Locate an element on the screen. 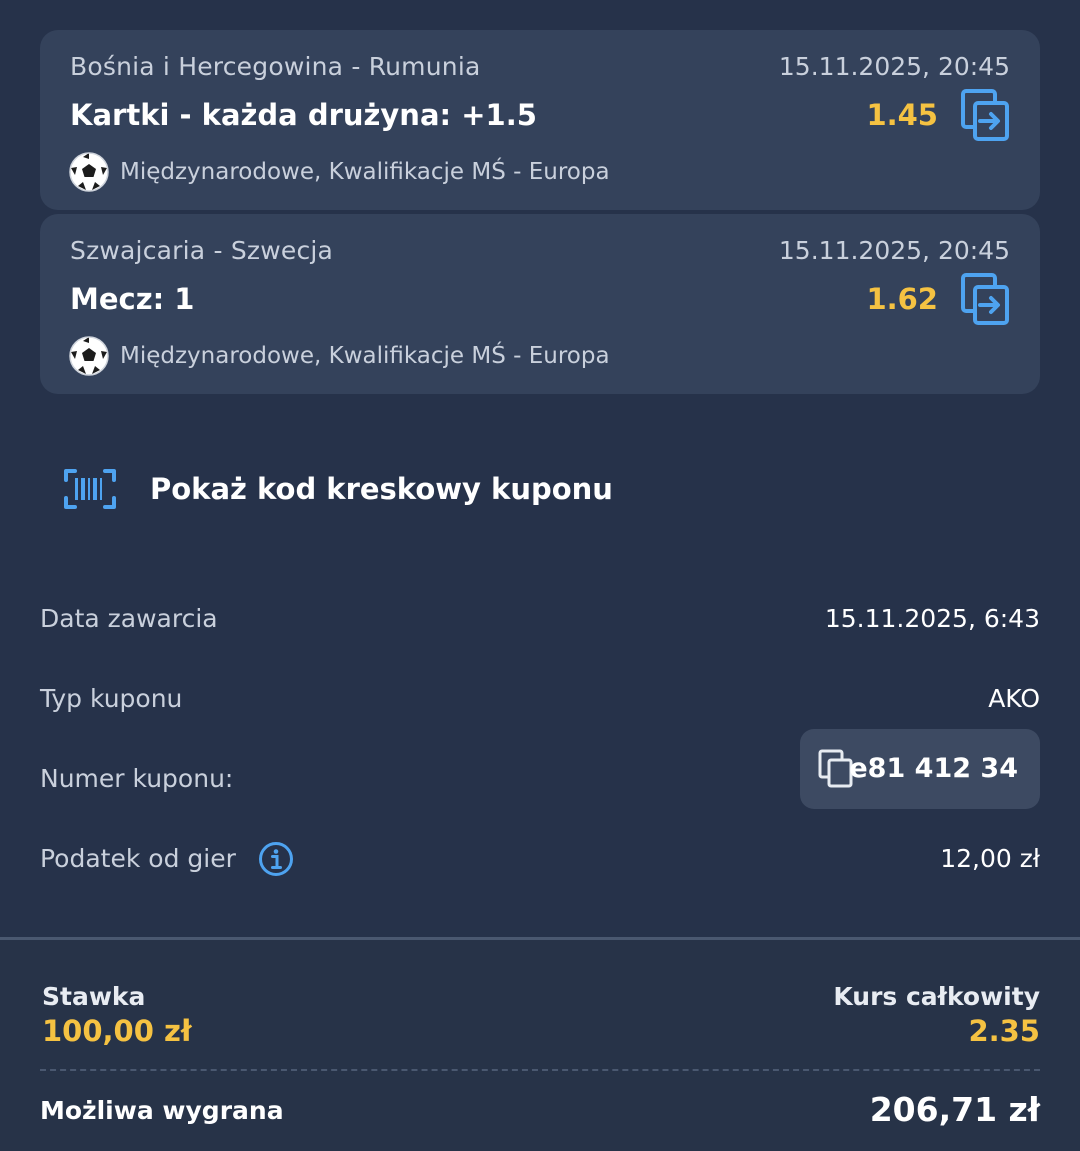 The image size is (1080, 1151). barcode-icon is located at coordinates (90, 489).